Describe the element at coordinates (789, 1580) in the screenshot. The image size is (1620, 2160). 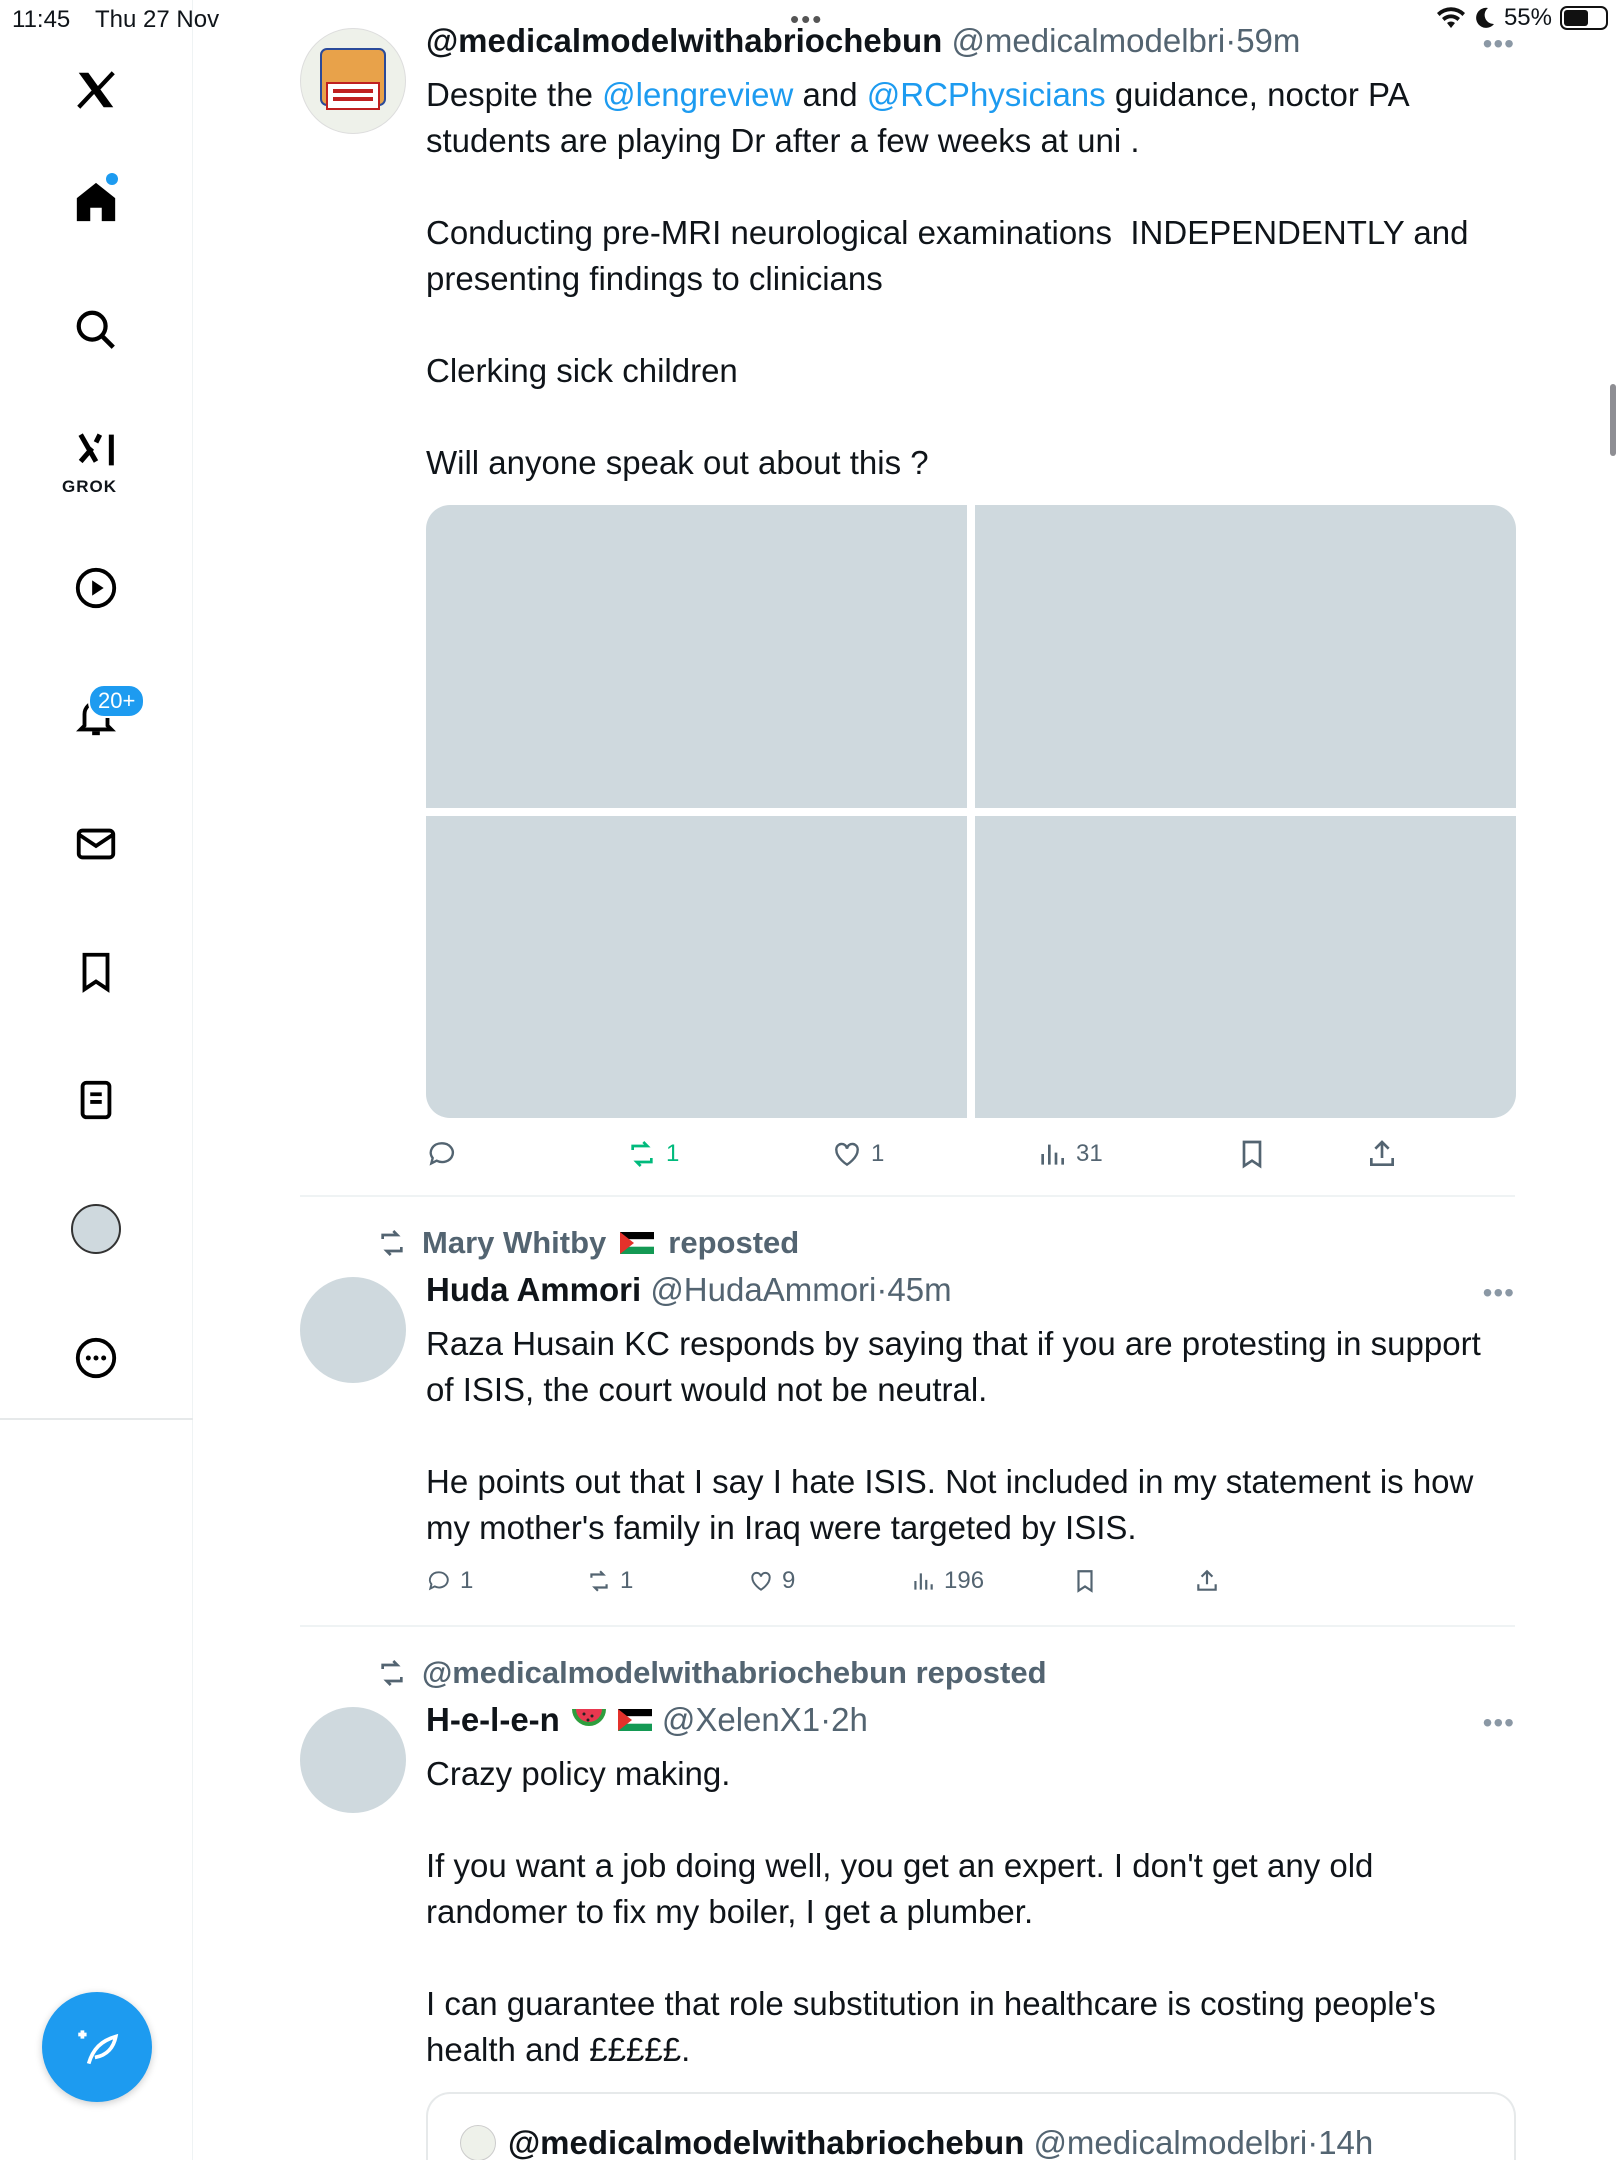
I see `like-count: 9` at that location.